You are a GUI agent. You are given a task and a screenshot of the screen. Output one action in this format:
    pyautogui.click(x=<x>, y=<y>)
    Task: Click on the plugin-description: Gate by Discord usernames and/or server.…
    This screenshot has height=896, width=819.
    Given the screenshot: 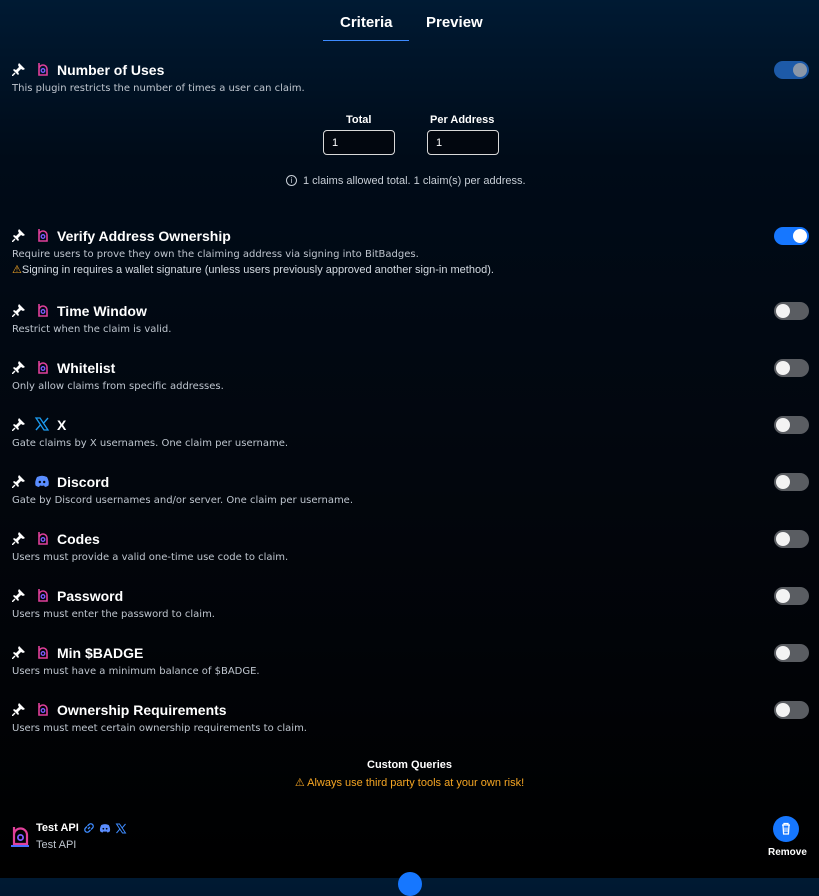 What is the action you would take?
    pyautogui.click(x=183, y=500)
    